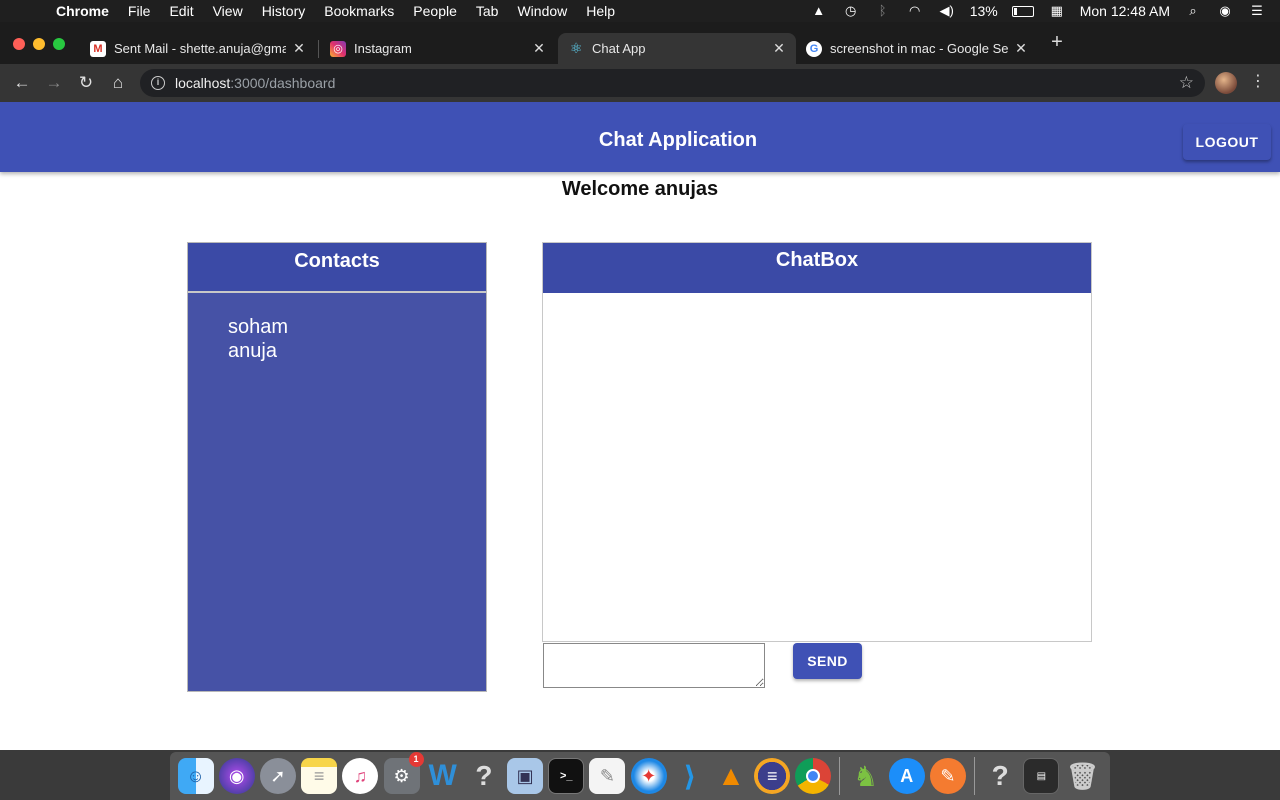  What do you see at coordinates (813, 776) in the screenshot?
I see `chrome-icon` at bounding box center [813, 776].